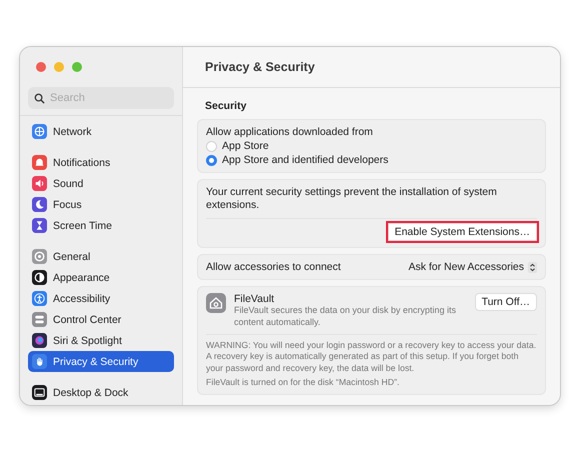 The height and width of the screenshot is (450, 580). Describe the element at coordinates (101, 204) in the screenshot. I see `sidebar-item: Focus` at that location.